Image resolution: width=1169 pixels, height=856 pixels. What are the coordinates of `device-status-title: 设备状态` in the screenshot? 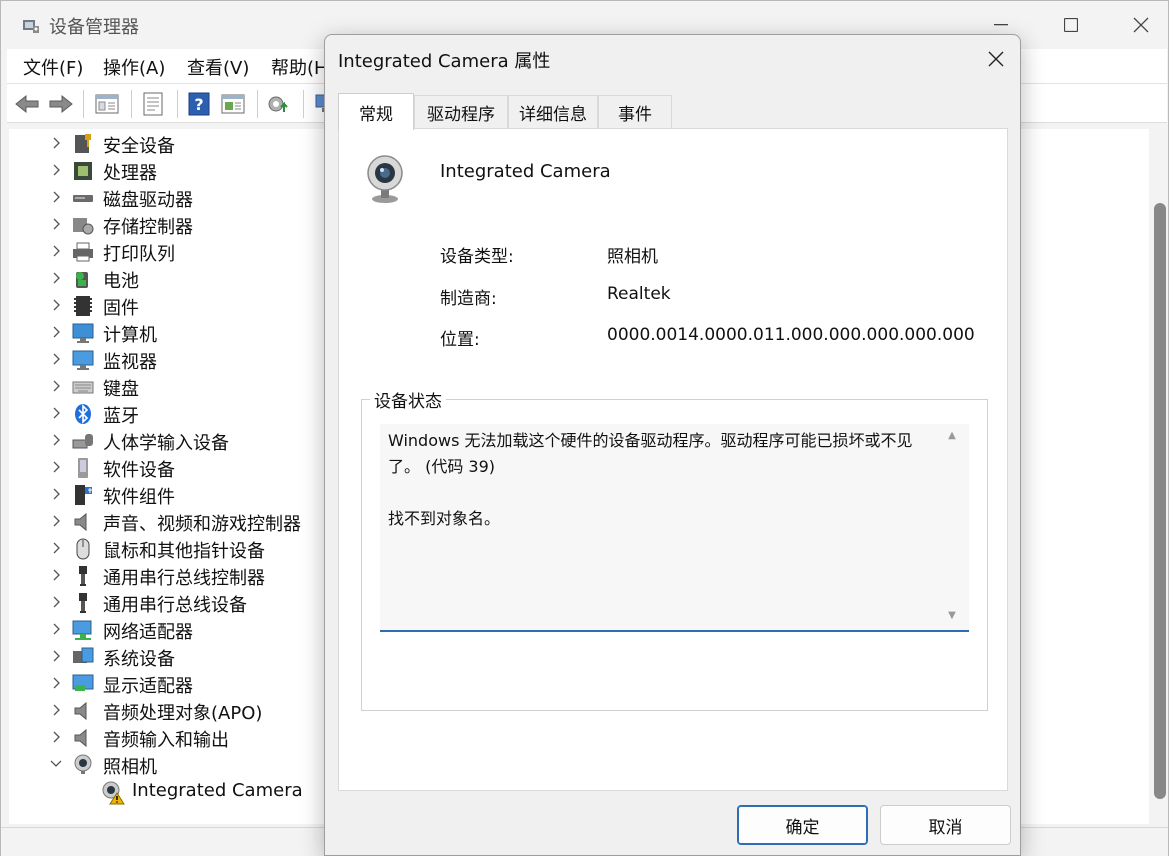 It's located at (408, 399).